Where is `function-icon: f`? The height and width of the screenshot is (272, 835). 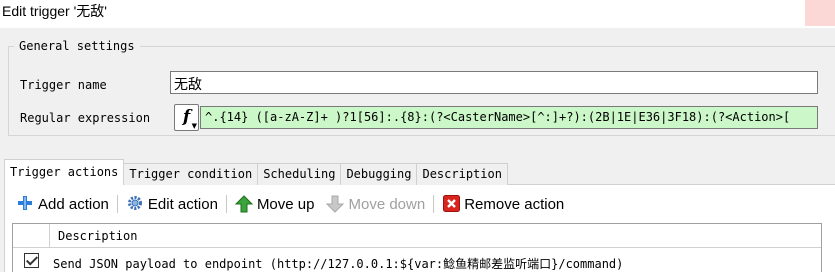 function-icon: f is located at coordinates (186, 117).